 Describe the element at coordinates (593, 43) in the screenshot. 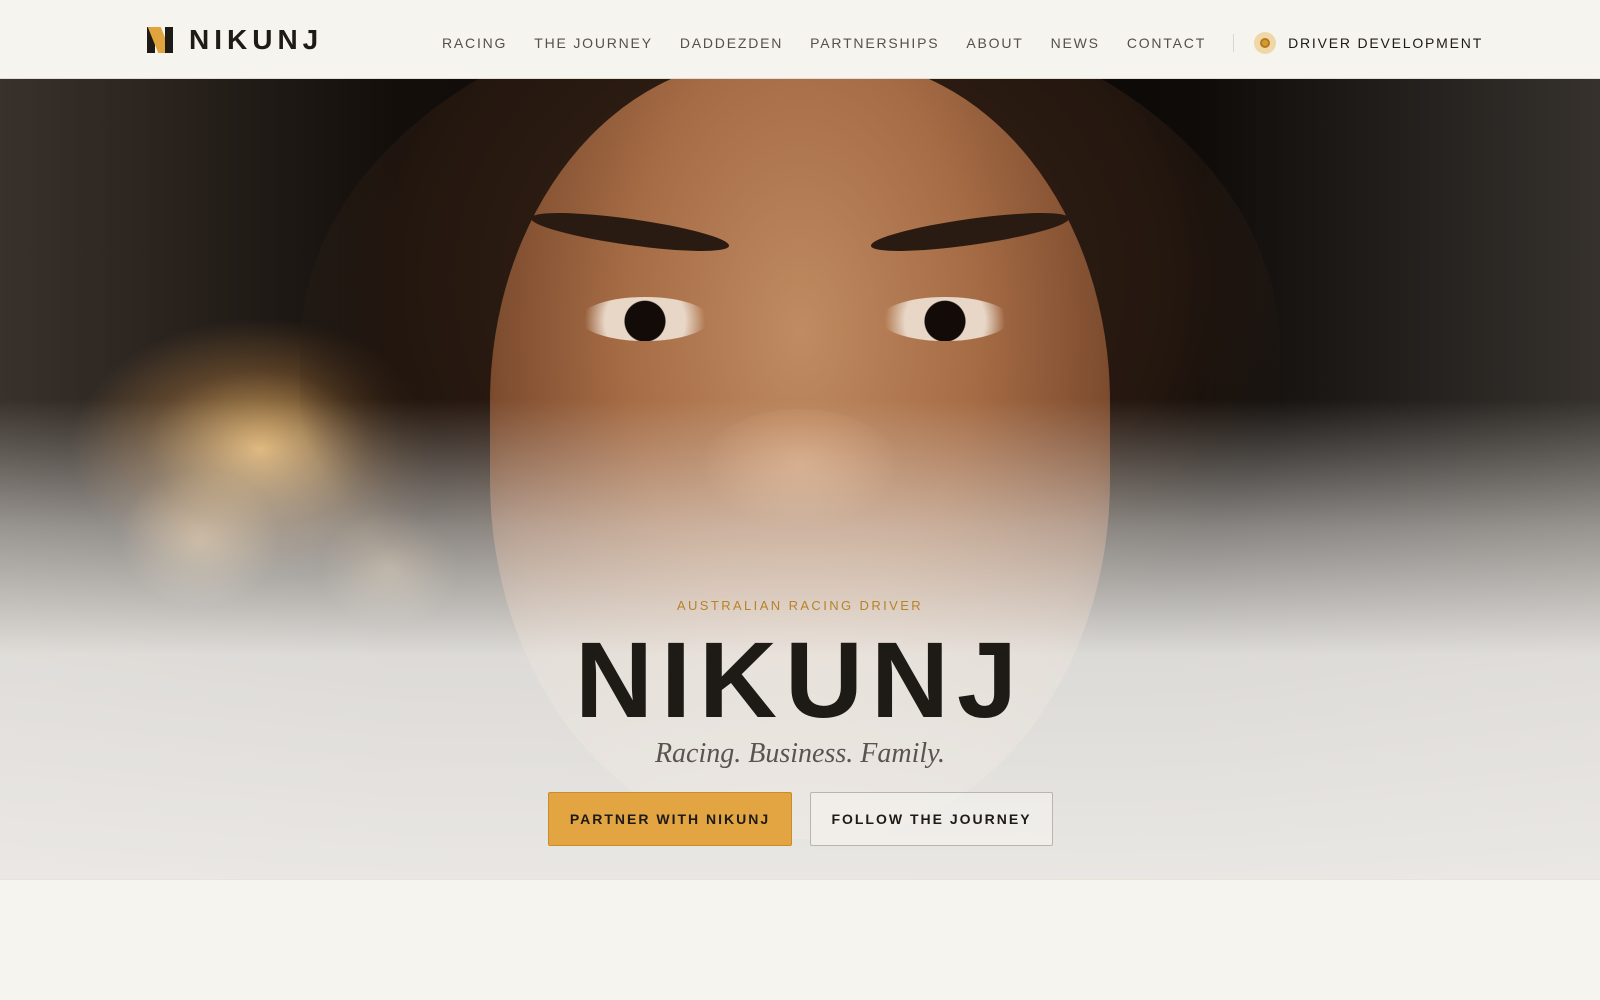

I see `nav-item-the-journey: THE JOURNEY` at that location.